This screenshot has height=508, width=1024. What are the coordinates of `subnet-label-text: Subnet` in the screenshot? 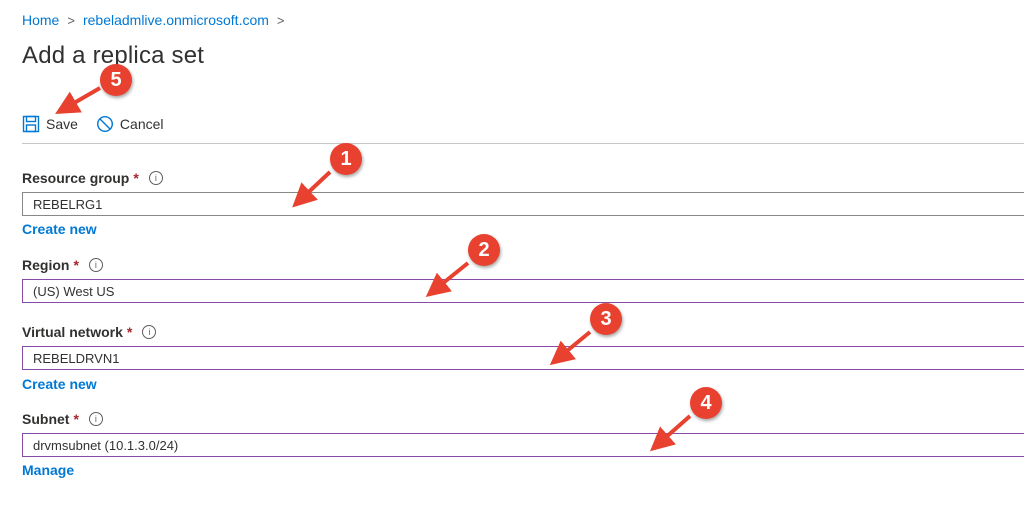 It's located at (46, 419).